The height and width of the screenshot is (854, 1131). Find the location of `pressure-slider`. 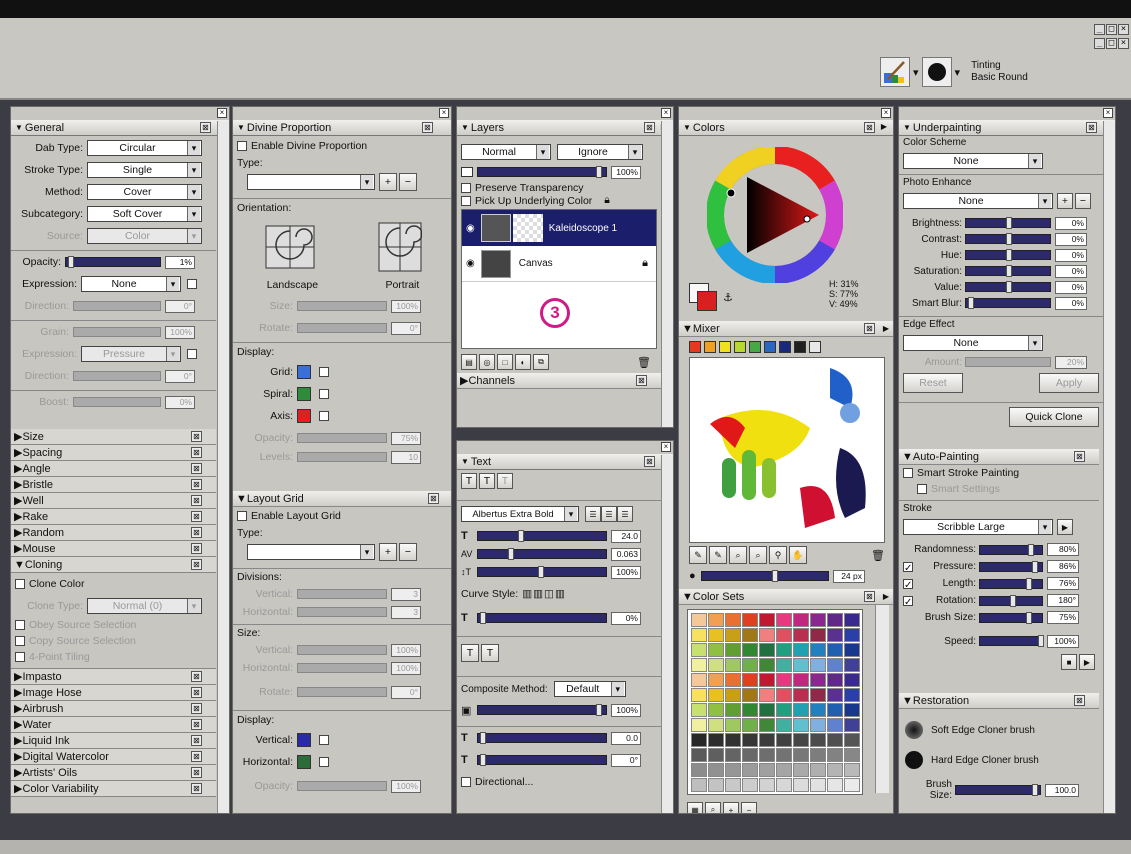

pressure-slider is located at coordinates (1011, 566).